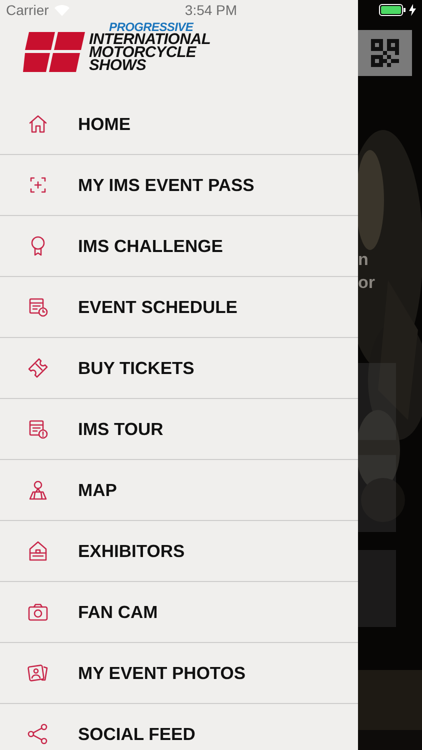  I want to click on share-icon, so click(38, 734).